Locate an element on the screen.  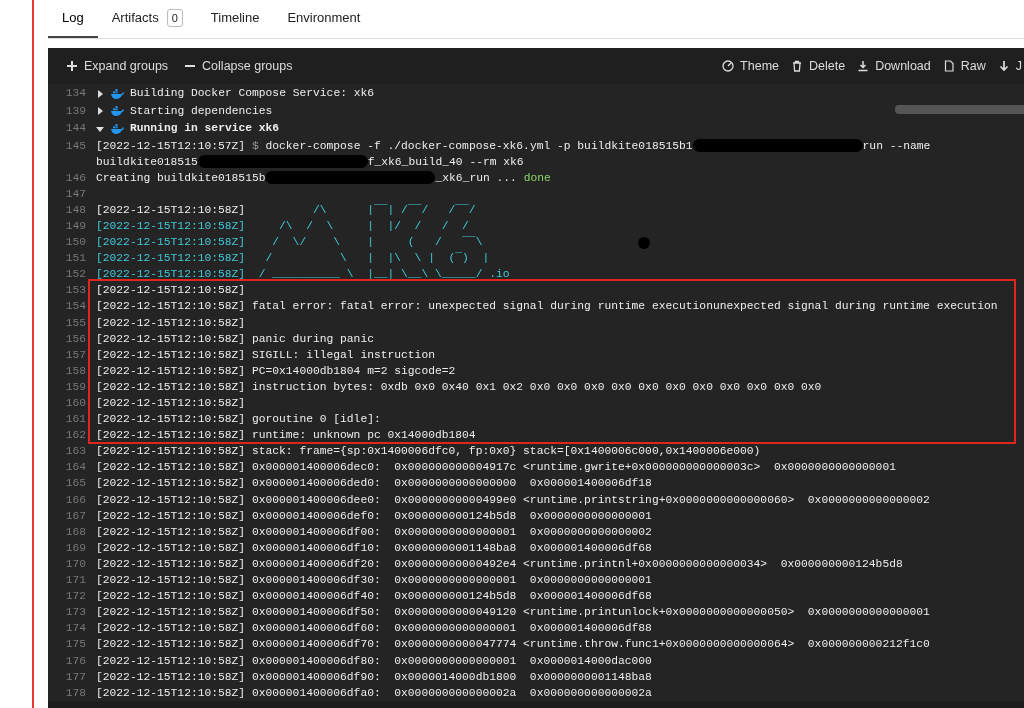
toolbar-button: Expand groups is located at coordinates (117, 66).